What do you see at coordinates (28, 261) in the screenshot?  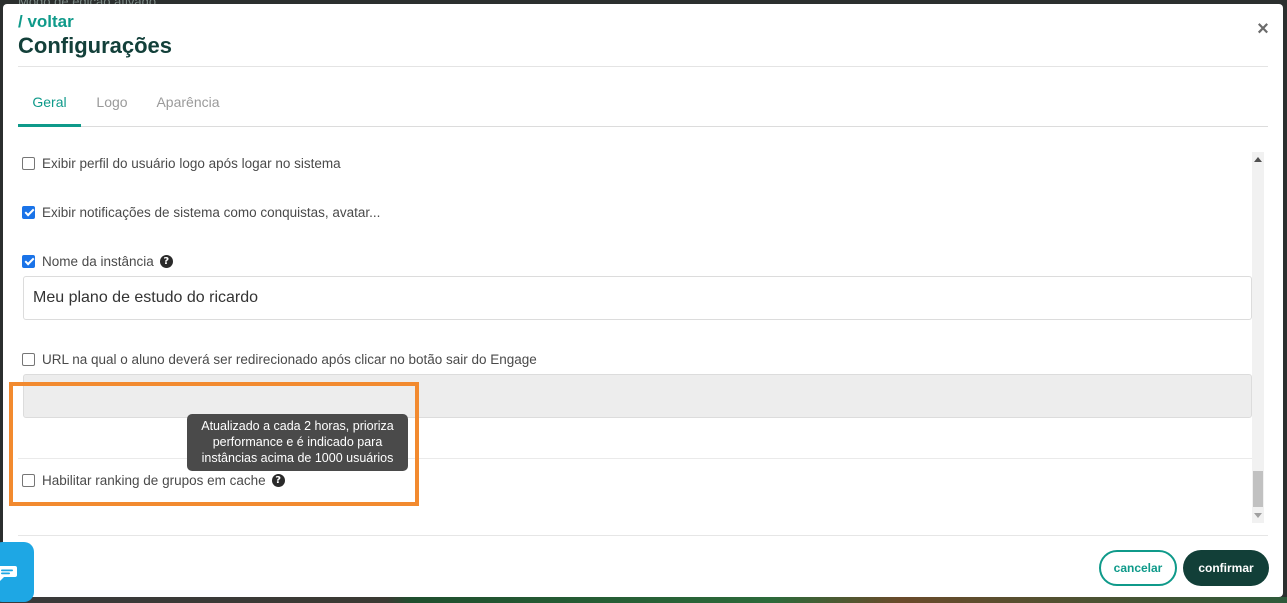 I see `instance-name-checkbox` at bounding box center [28, 261].